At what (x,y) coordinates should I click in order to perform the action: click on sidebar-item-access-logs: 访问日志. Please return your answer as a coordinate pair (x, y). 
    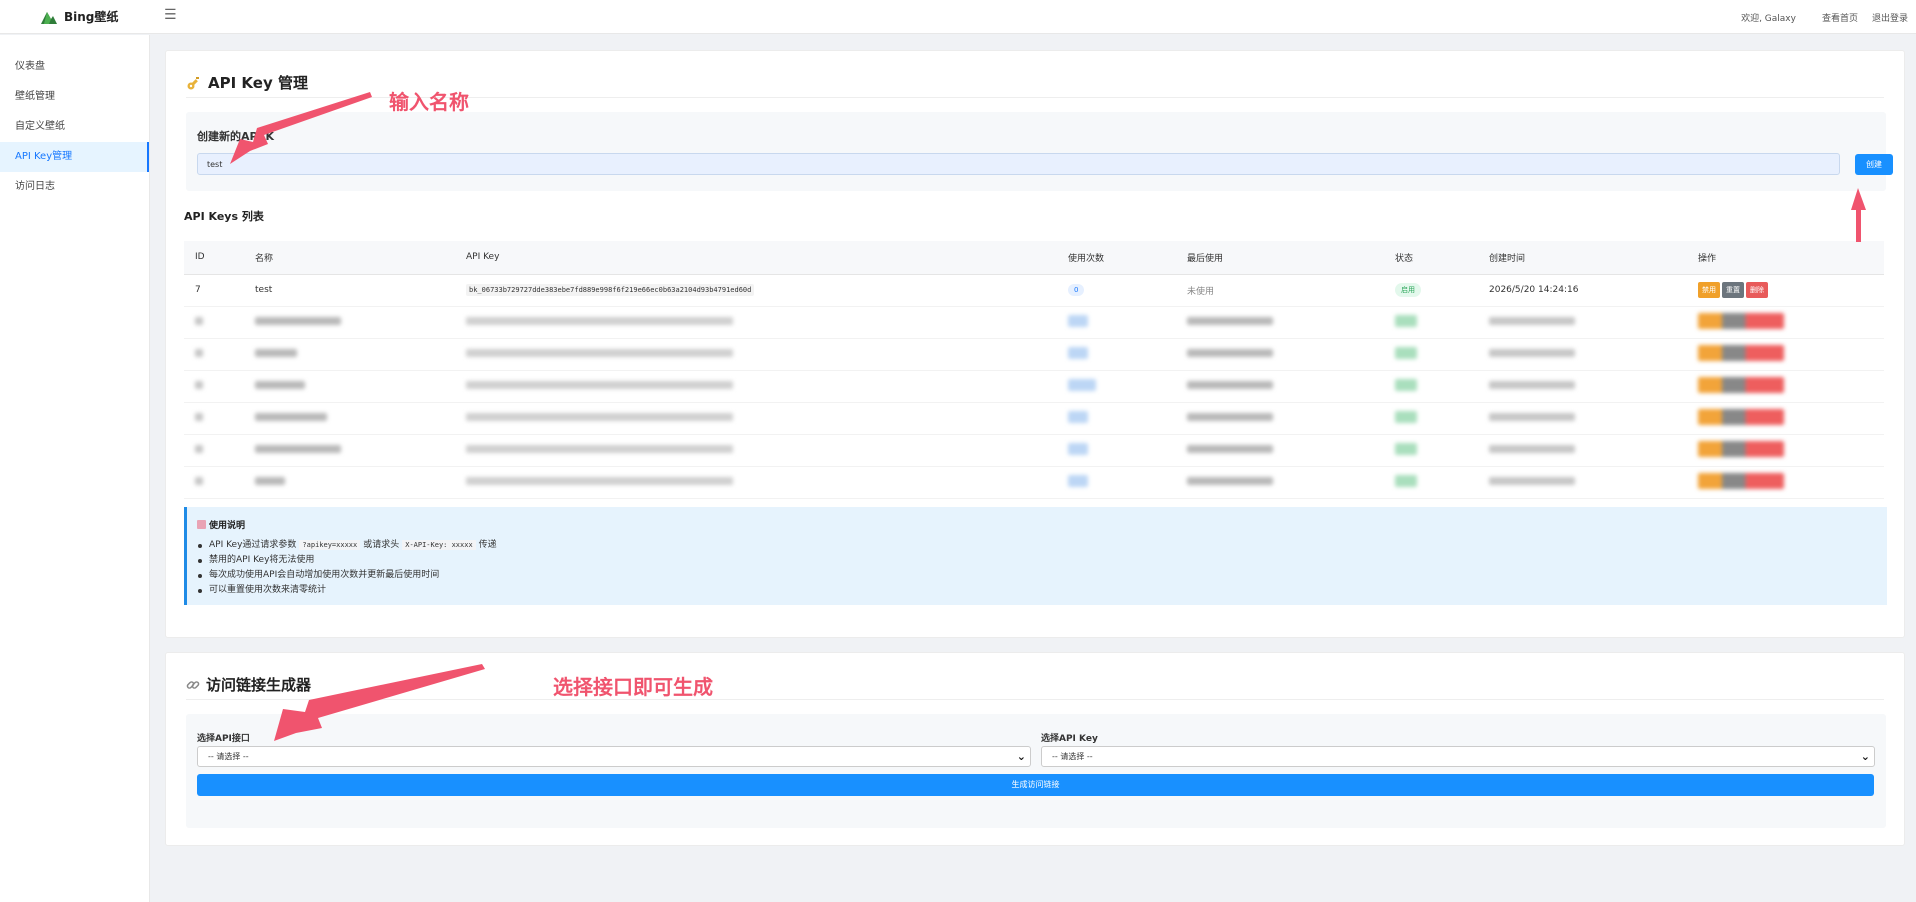
    Looking at the image, I should click on (74, 187).